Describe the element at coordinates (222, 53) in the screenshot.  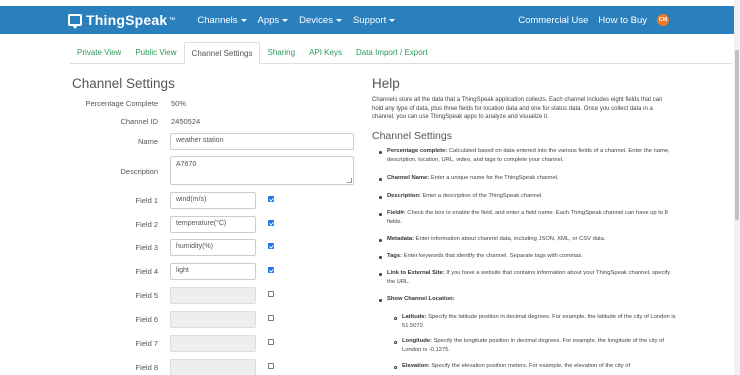
I see `tab-channel-settings: Channel Settings` at that location.